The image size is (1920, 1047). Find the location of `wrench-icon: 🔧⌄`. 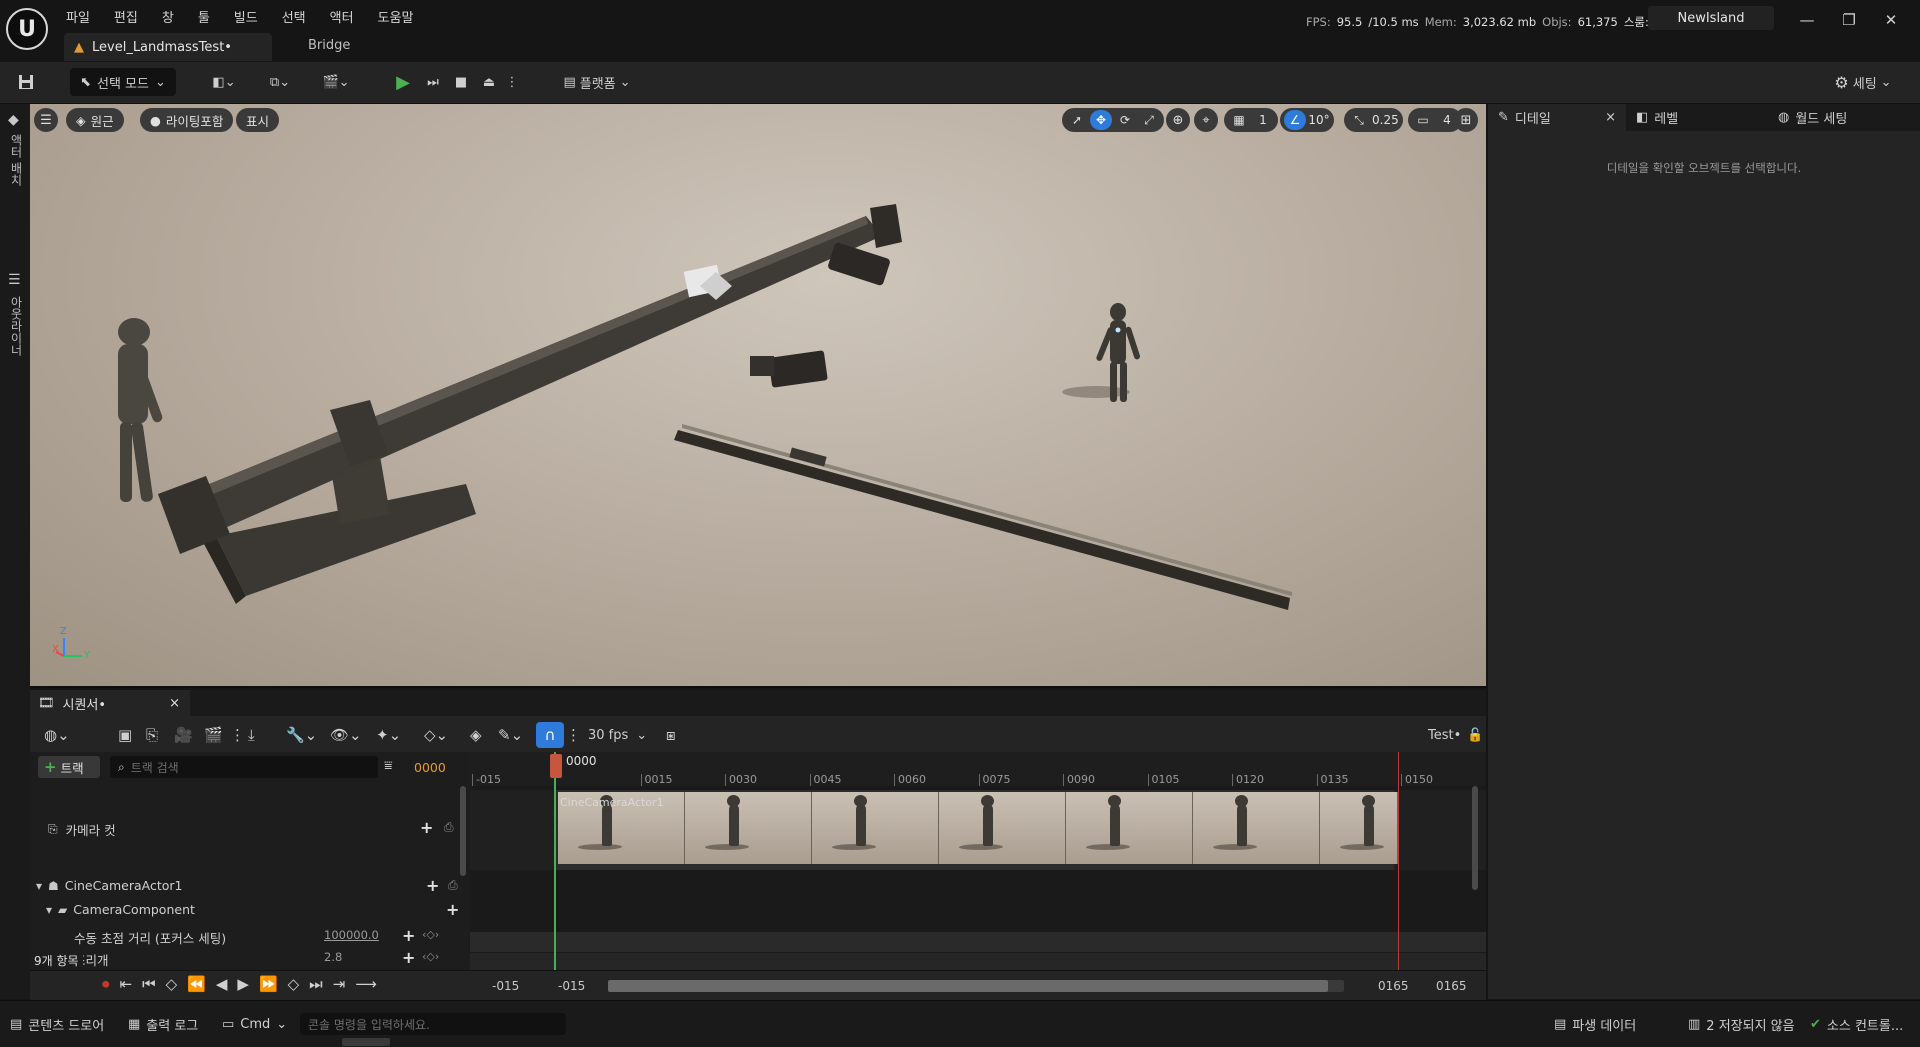

wrench-icon: 🔧⌄ is located at coordinates (301, 735).